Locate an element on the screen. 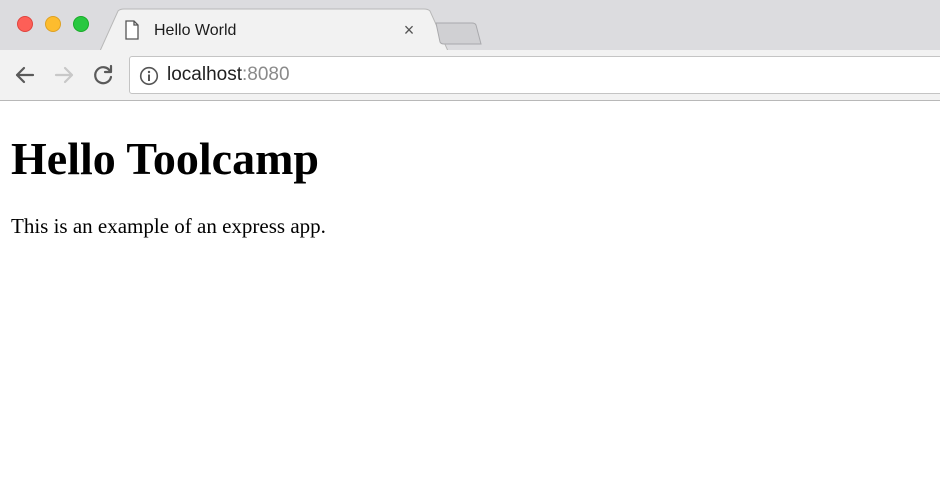  document-icon is located at coordinates (132, 30).